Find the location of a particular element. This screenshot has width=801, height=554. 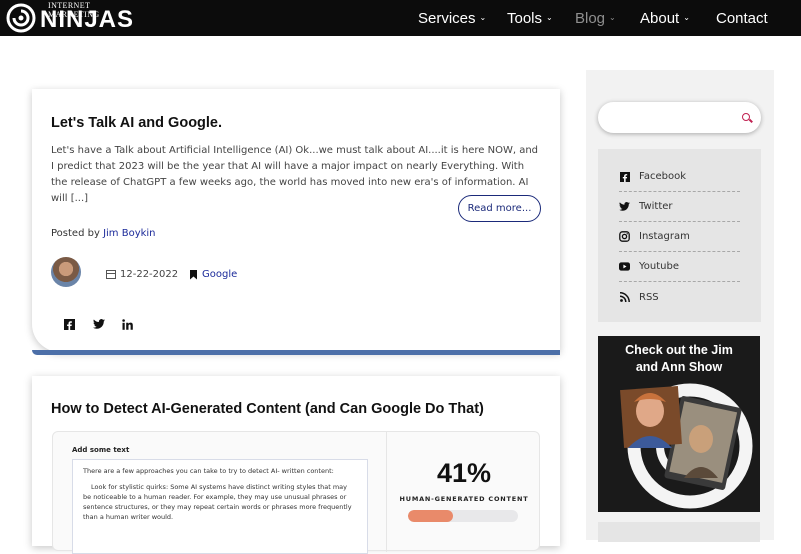

rss-icon is located at coordinates (624, 297).